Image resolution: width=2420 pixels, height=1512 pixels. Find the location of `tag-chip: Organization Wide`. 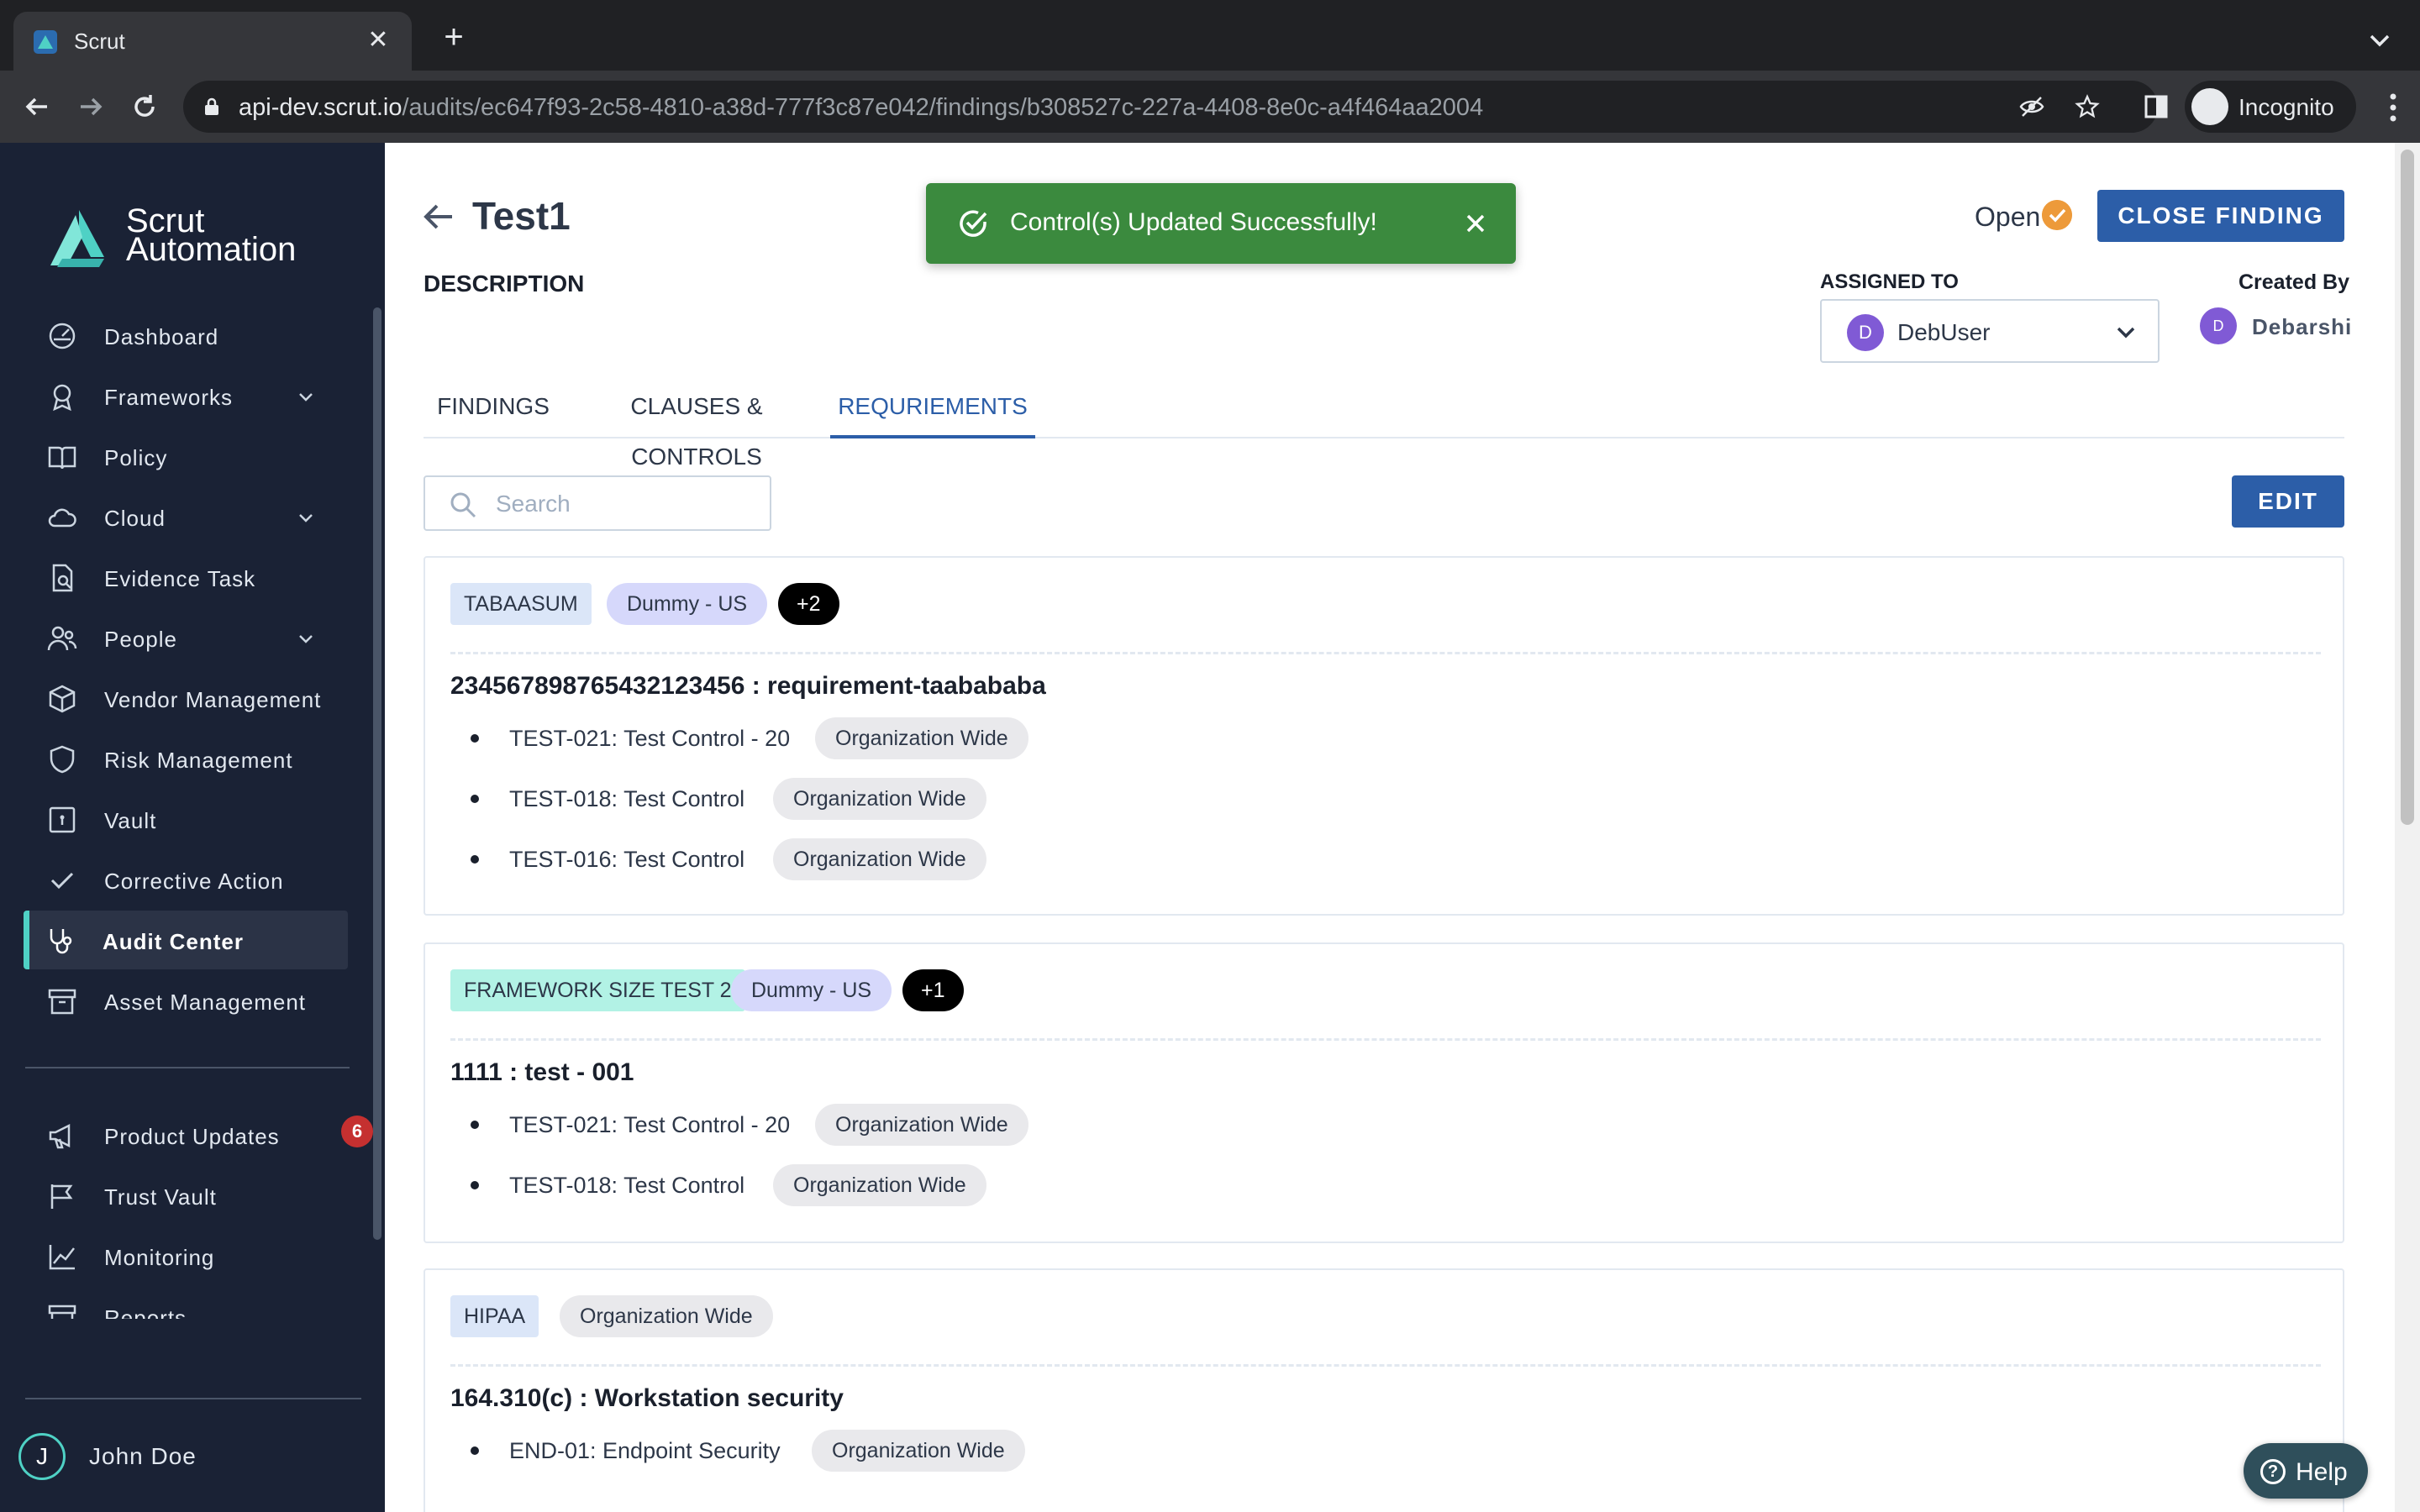

tag-chip: Organization Wide is located at coordinates (666, 1316).